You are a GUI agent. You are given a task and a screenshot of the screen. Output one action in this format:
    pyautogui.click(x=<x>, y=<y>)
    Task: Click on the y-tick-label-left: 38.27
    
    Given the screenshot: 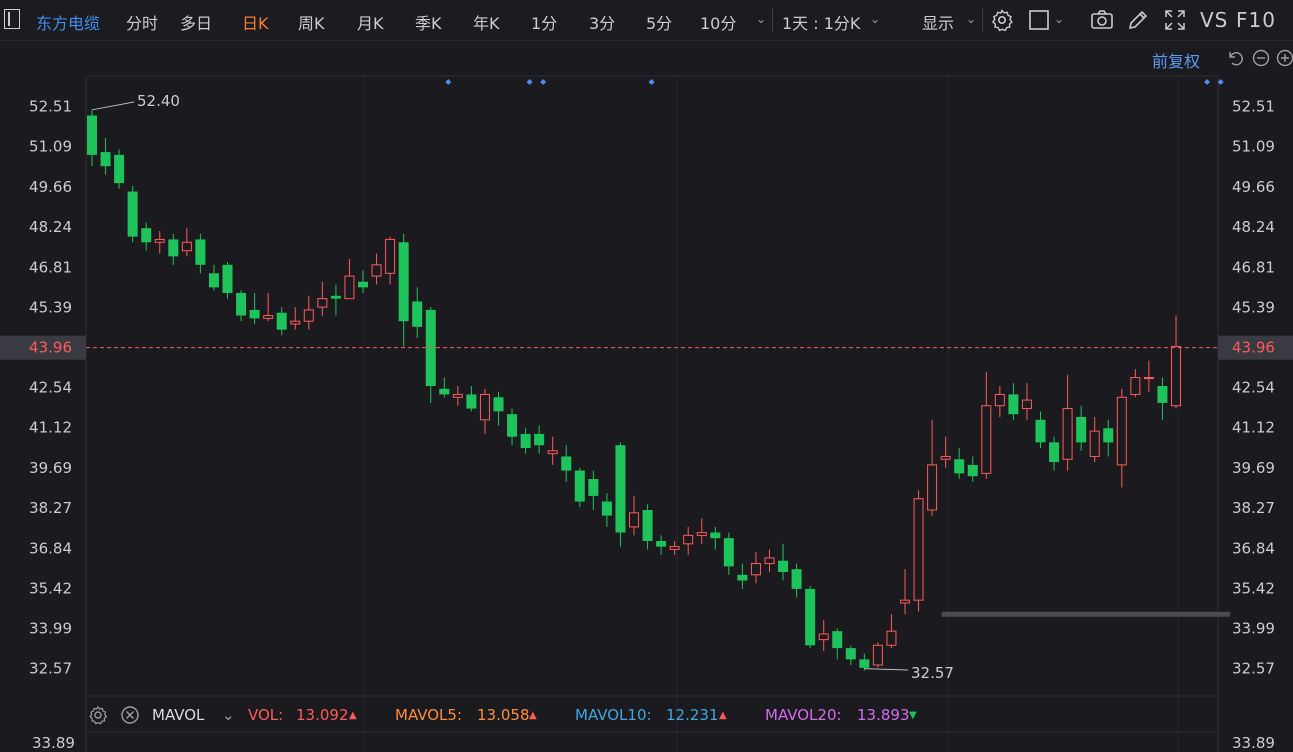 What is the action you would take?
    pyautogui.click(x=50, y=508)
    